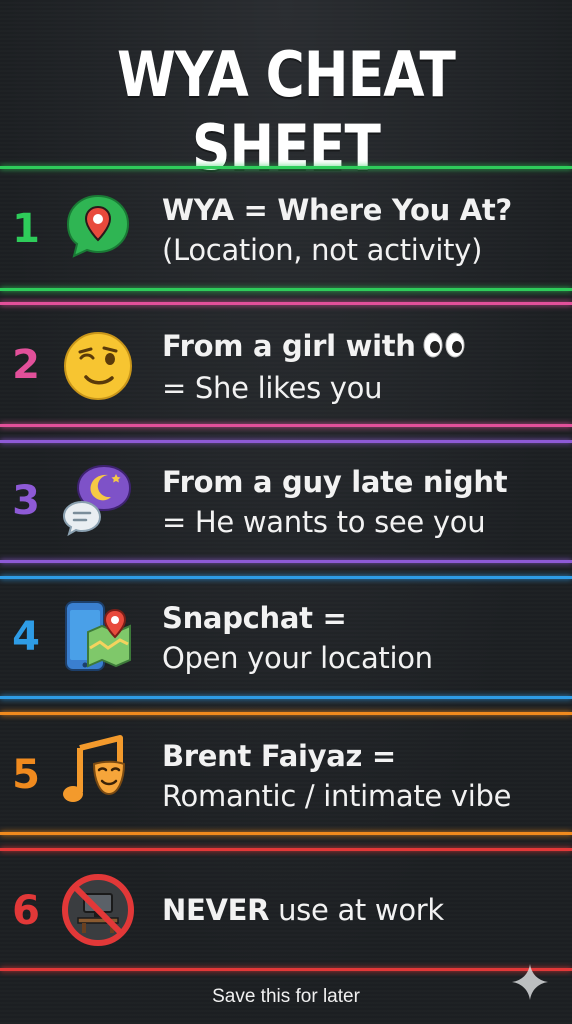 This screenshot has height=1024, width=572. Describe the element at coordinates (26, 501) in the screenshot. I see `item-number: 3` at that location.